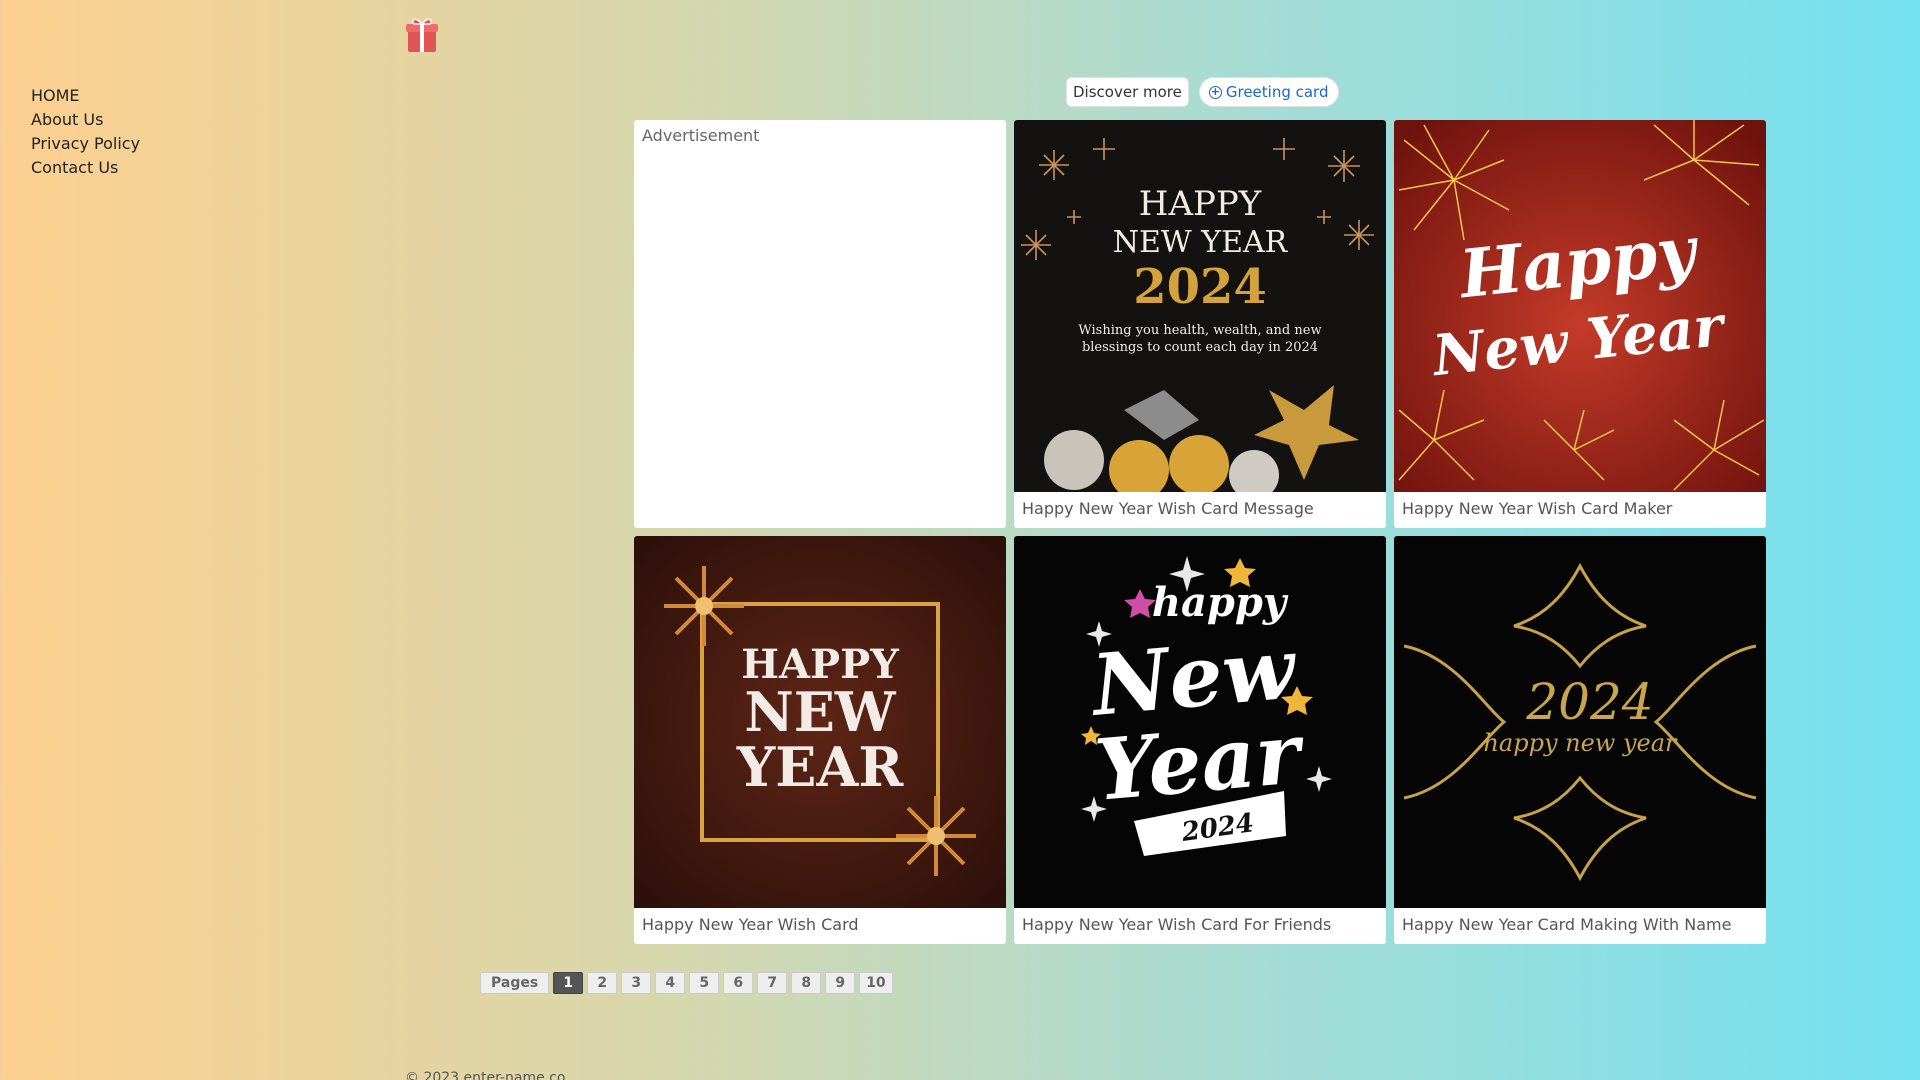 The height and width of the screenshot is (1080, 1920). I want to click on card-wish: HAPPY NEW YEAR Happy New Year Wish Card, so click(820, 740).